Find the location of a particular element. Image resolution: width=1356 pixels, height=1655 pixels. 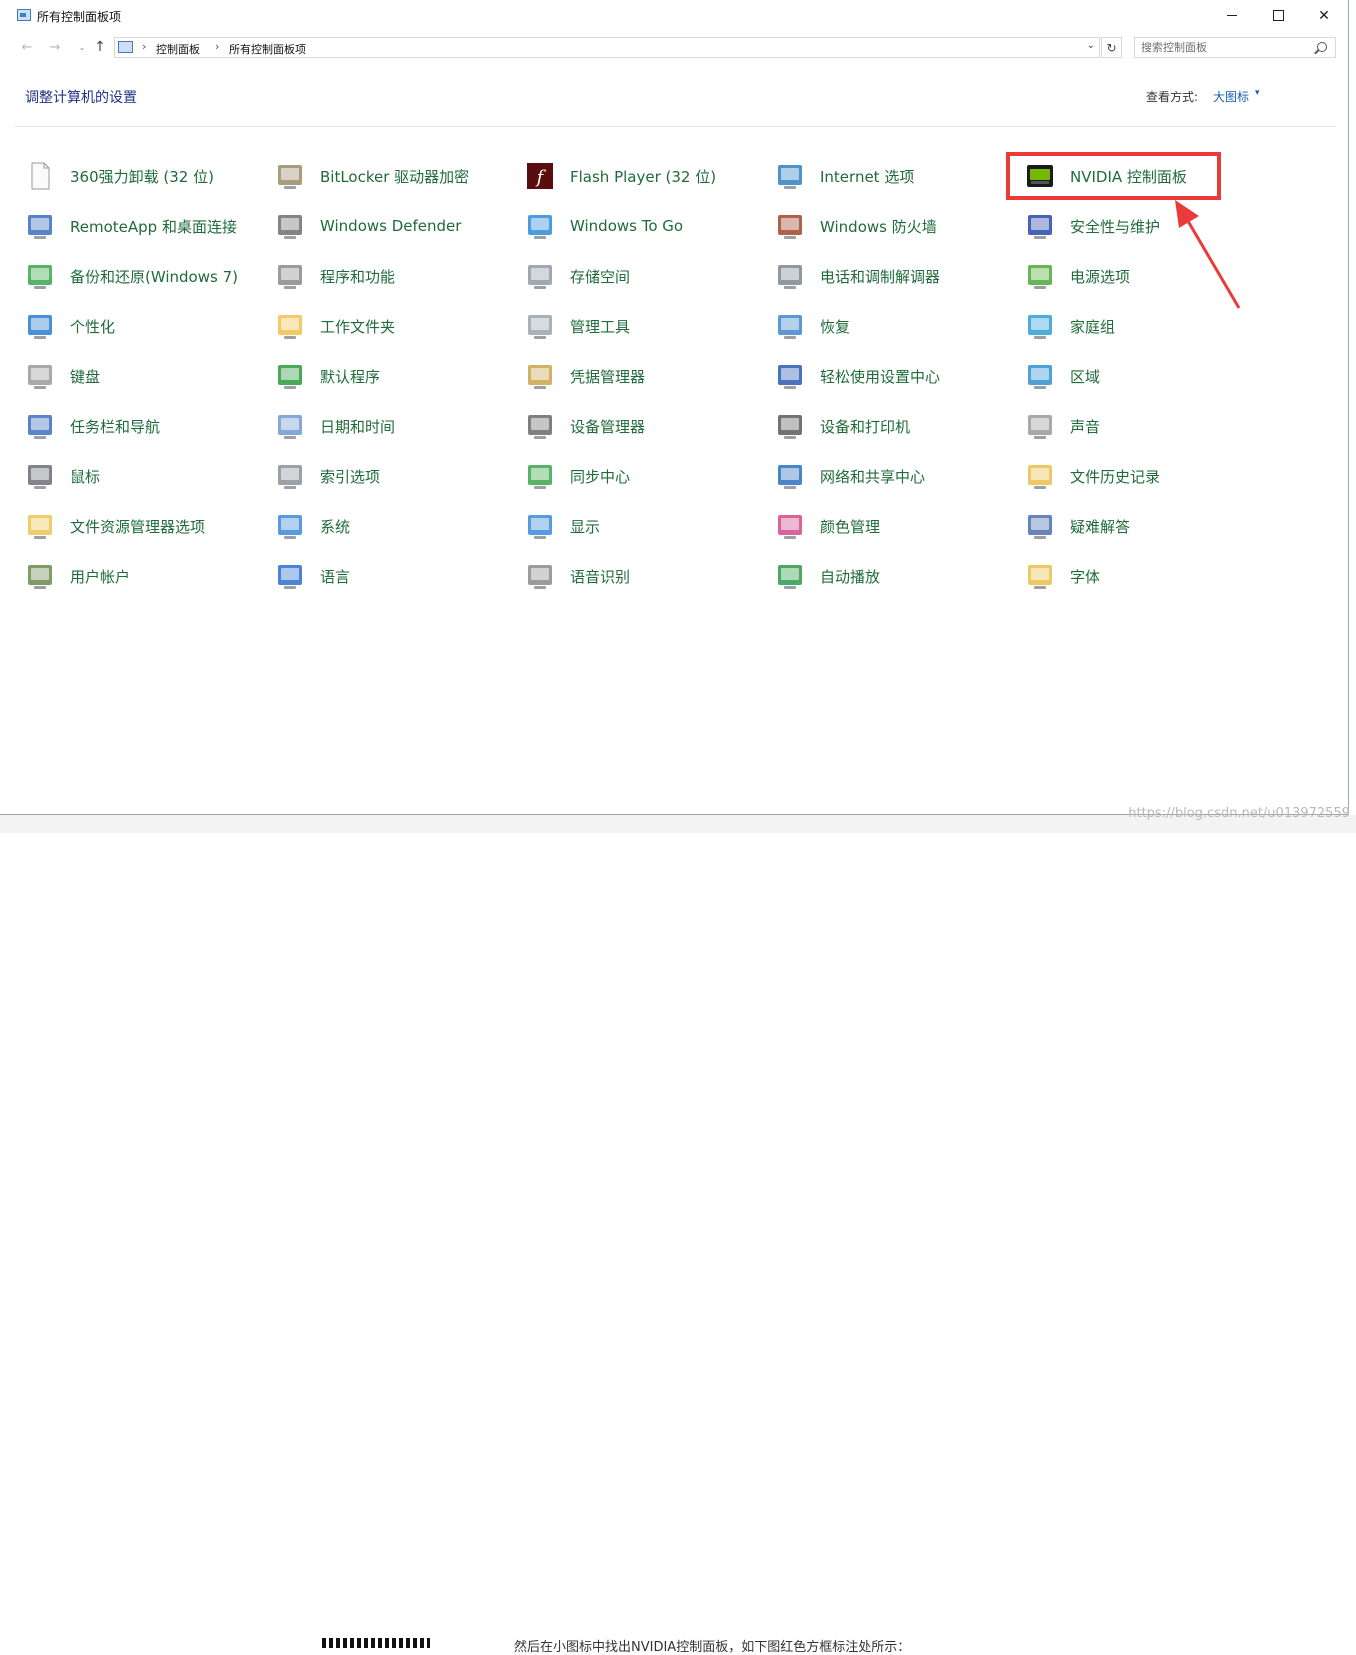

control-panel-item: 颜色管理 is located at coordinates (895, 526).